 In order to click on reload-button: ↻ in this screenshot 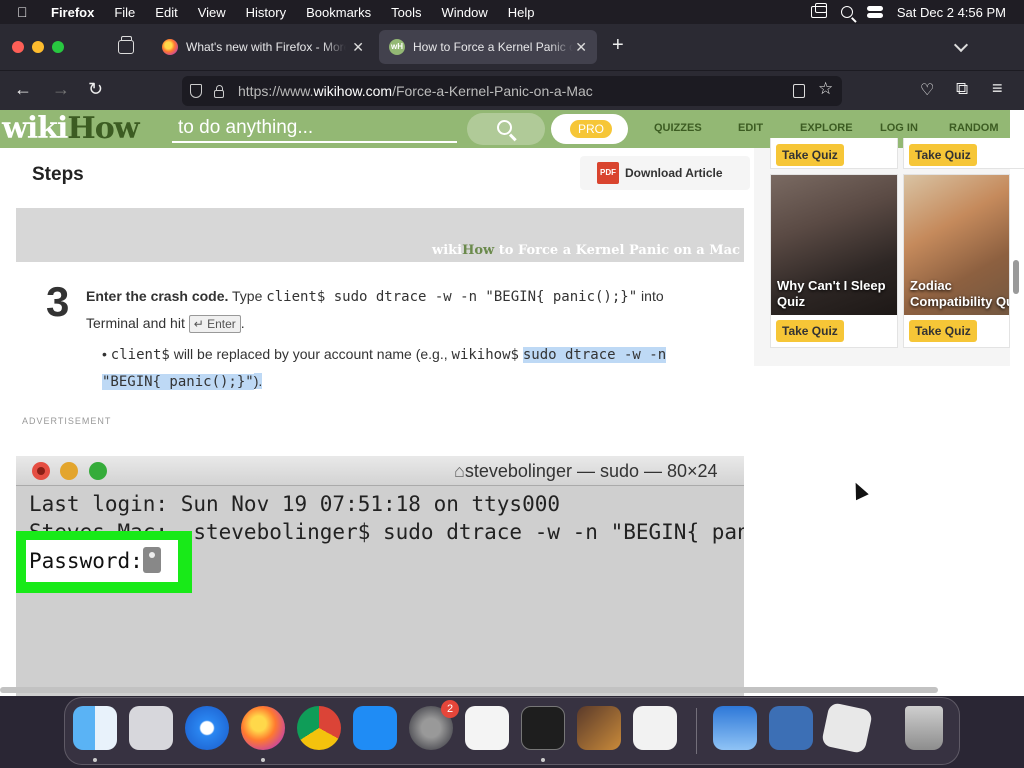, I will do `click(95, 89)`.